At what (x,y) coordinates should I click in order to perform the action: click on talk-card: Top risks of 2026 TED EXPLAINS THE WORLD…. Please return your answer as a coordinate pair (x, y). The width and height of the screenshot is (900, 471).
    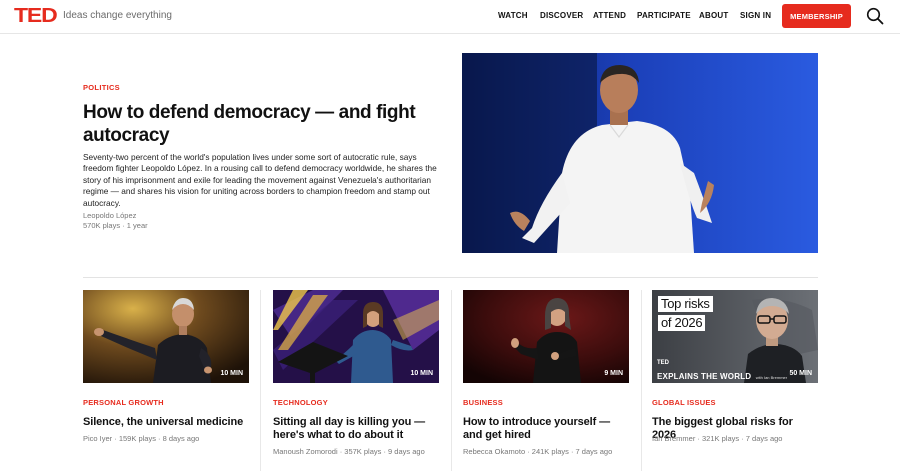
    Looking at the image, I should click on (735, 380).